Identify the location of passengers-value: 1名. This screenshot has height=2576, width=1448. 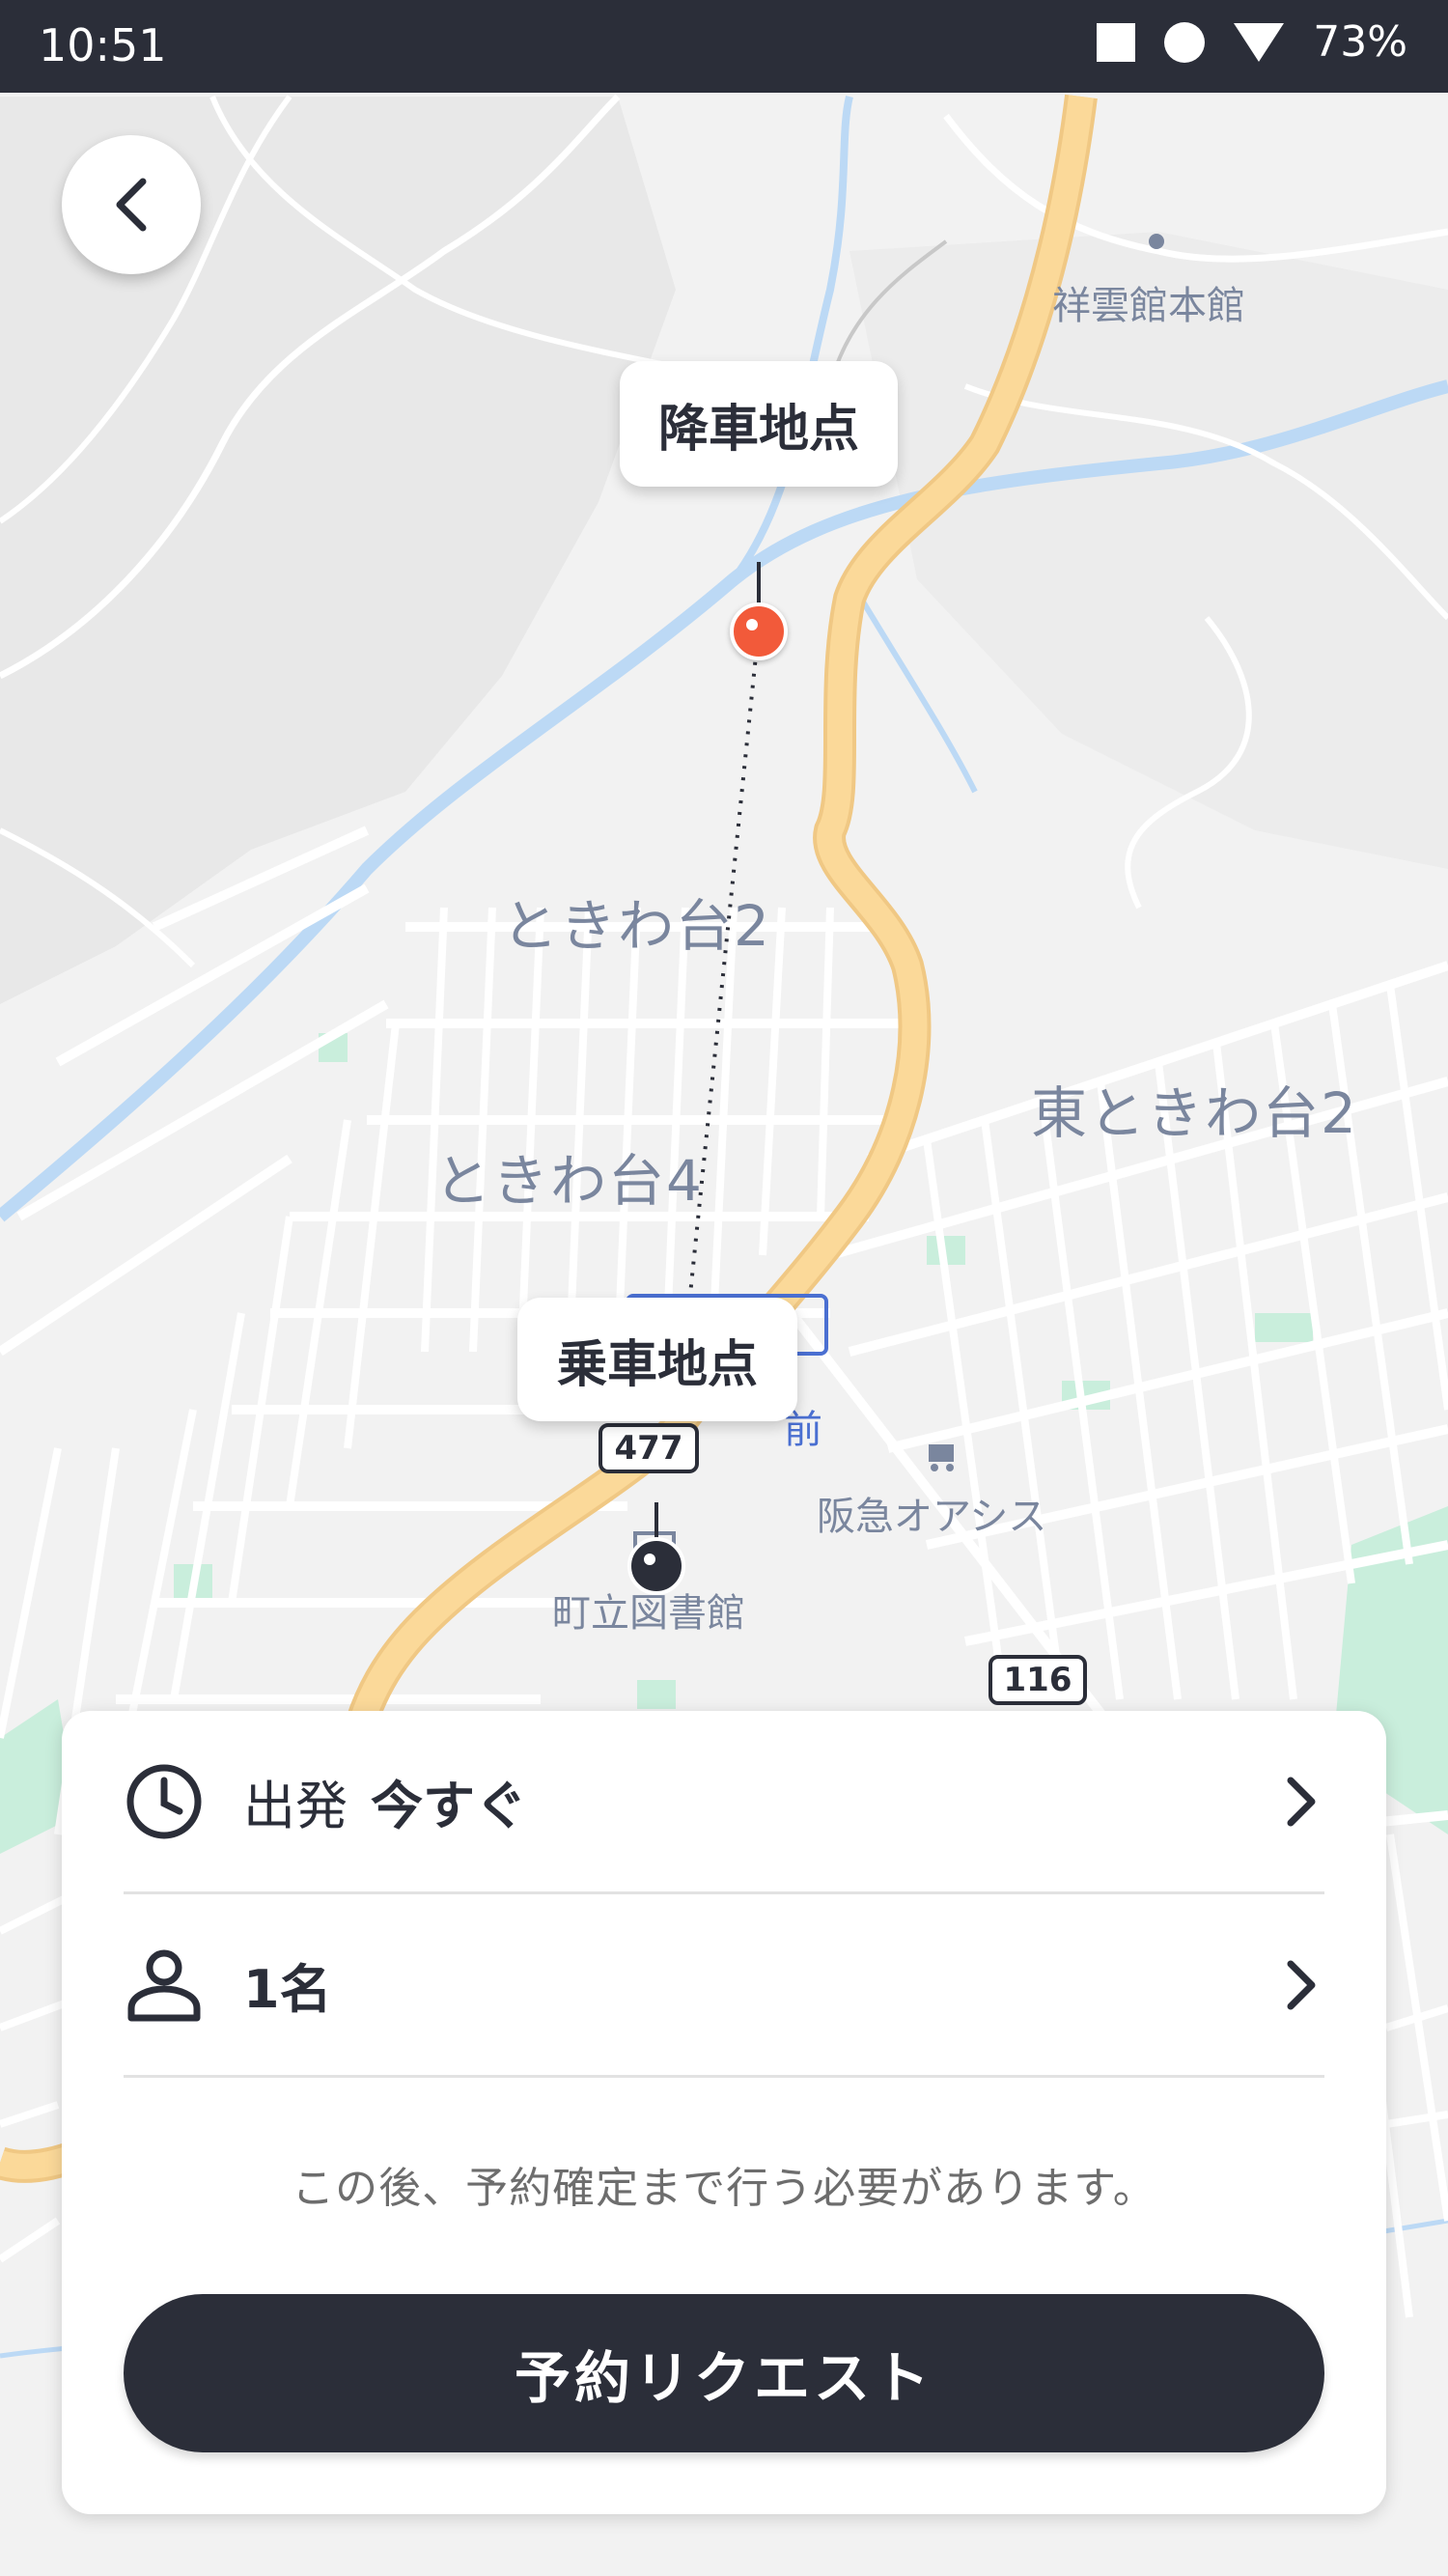
(288, 1990).